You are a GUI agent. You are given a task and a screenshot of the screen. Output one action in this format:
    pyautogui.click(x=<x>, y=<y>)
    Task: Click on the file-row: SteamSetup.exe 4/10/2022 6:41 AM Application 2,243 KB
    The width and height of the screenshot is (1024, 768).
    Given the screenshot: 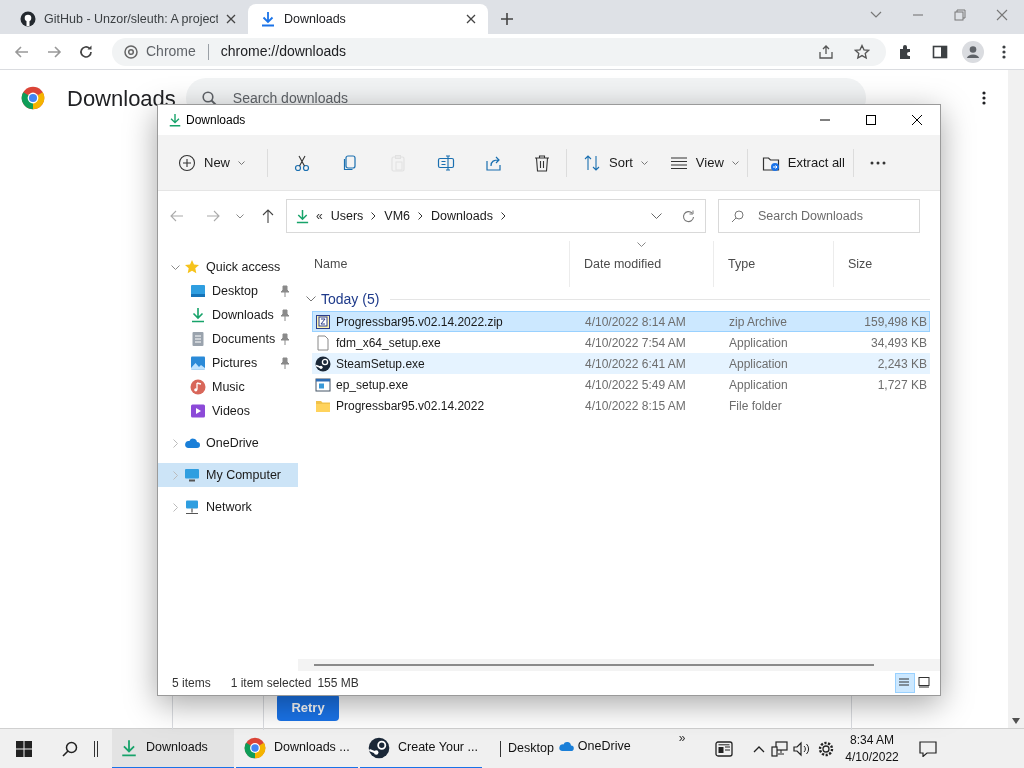 What is the action you would take?
    pyautogui.click(x=621, y=363)
    